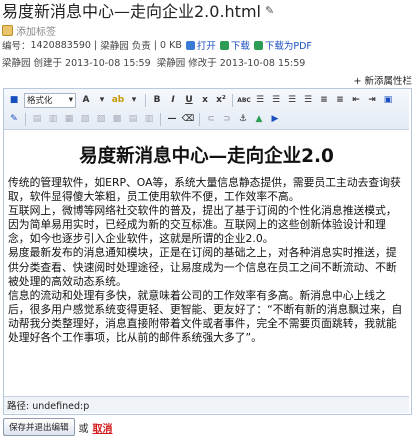  Describe the element at coordinates (190, 156) in the screenshot. I see `heading-text: 易度新消息中心—走向企业` at that location.